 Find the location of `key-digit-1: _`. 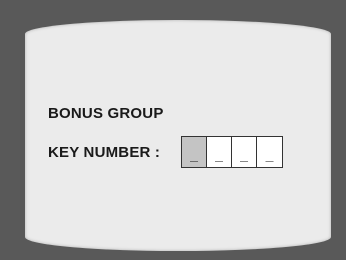

key-digit-1: _ is located at coordinates (194, 152).